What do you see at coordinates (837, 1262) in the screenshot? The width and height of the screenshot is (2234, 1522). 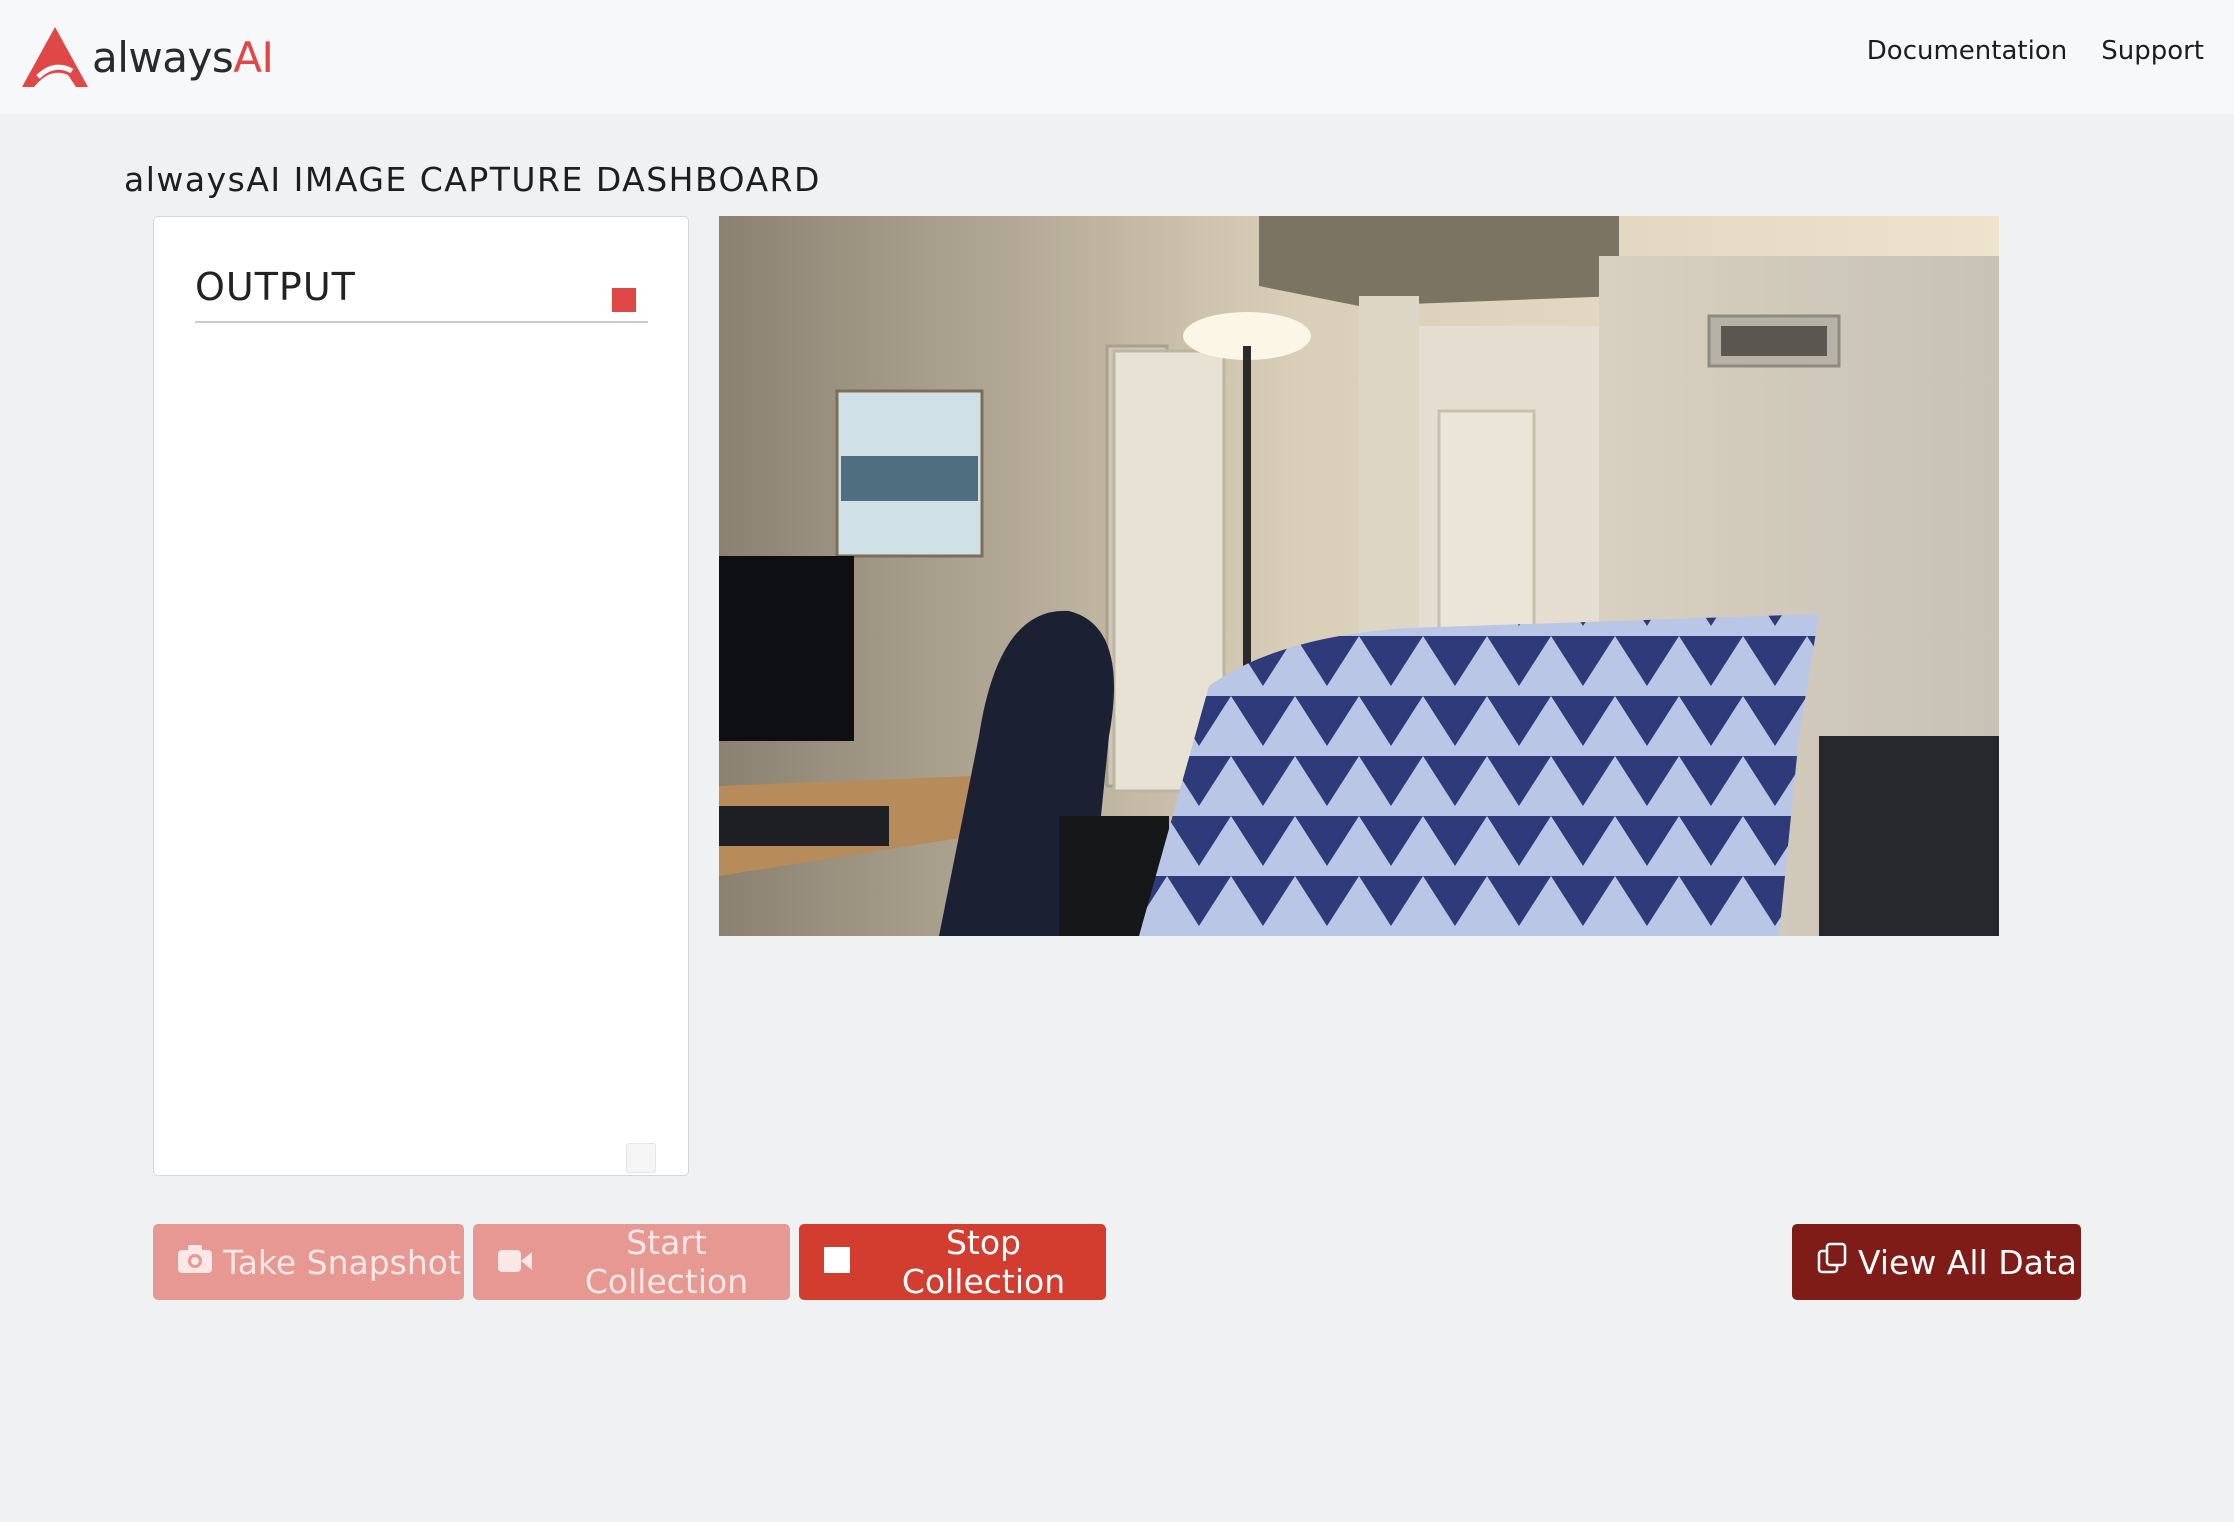 I see `stop-square-icon` at bounding box center [837, 1262].